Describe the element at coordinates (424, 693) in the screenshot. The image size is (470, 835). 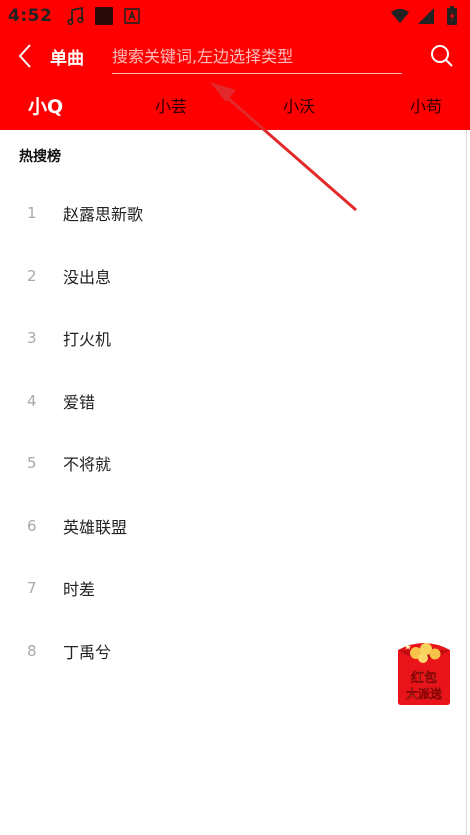
I see `red-packet-label-bottom: 大派送` at that location.